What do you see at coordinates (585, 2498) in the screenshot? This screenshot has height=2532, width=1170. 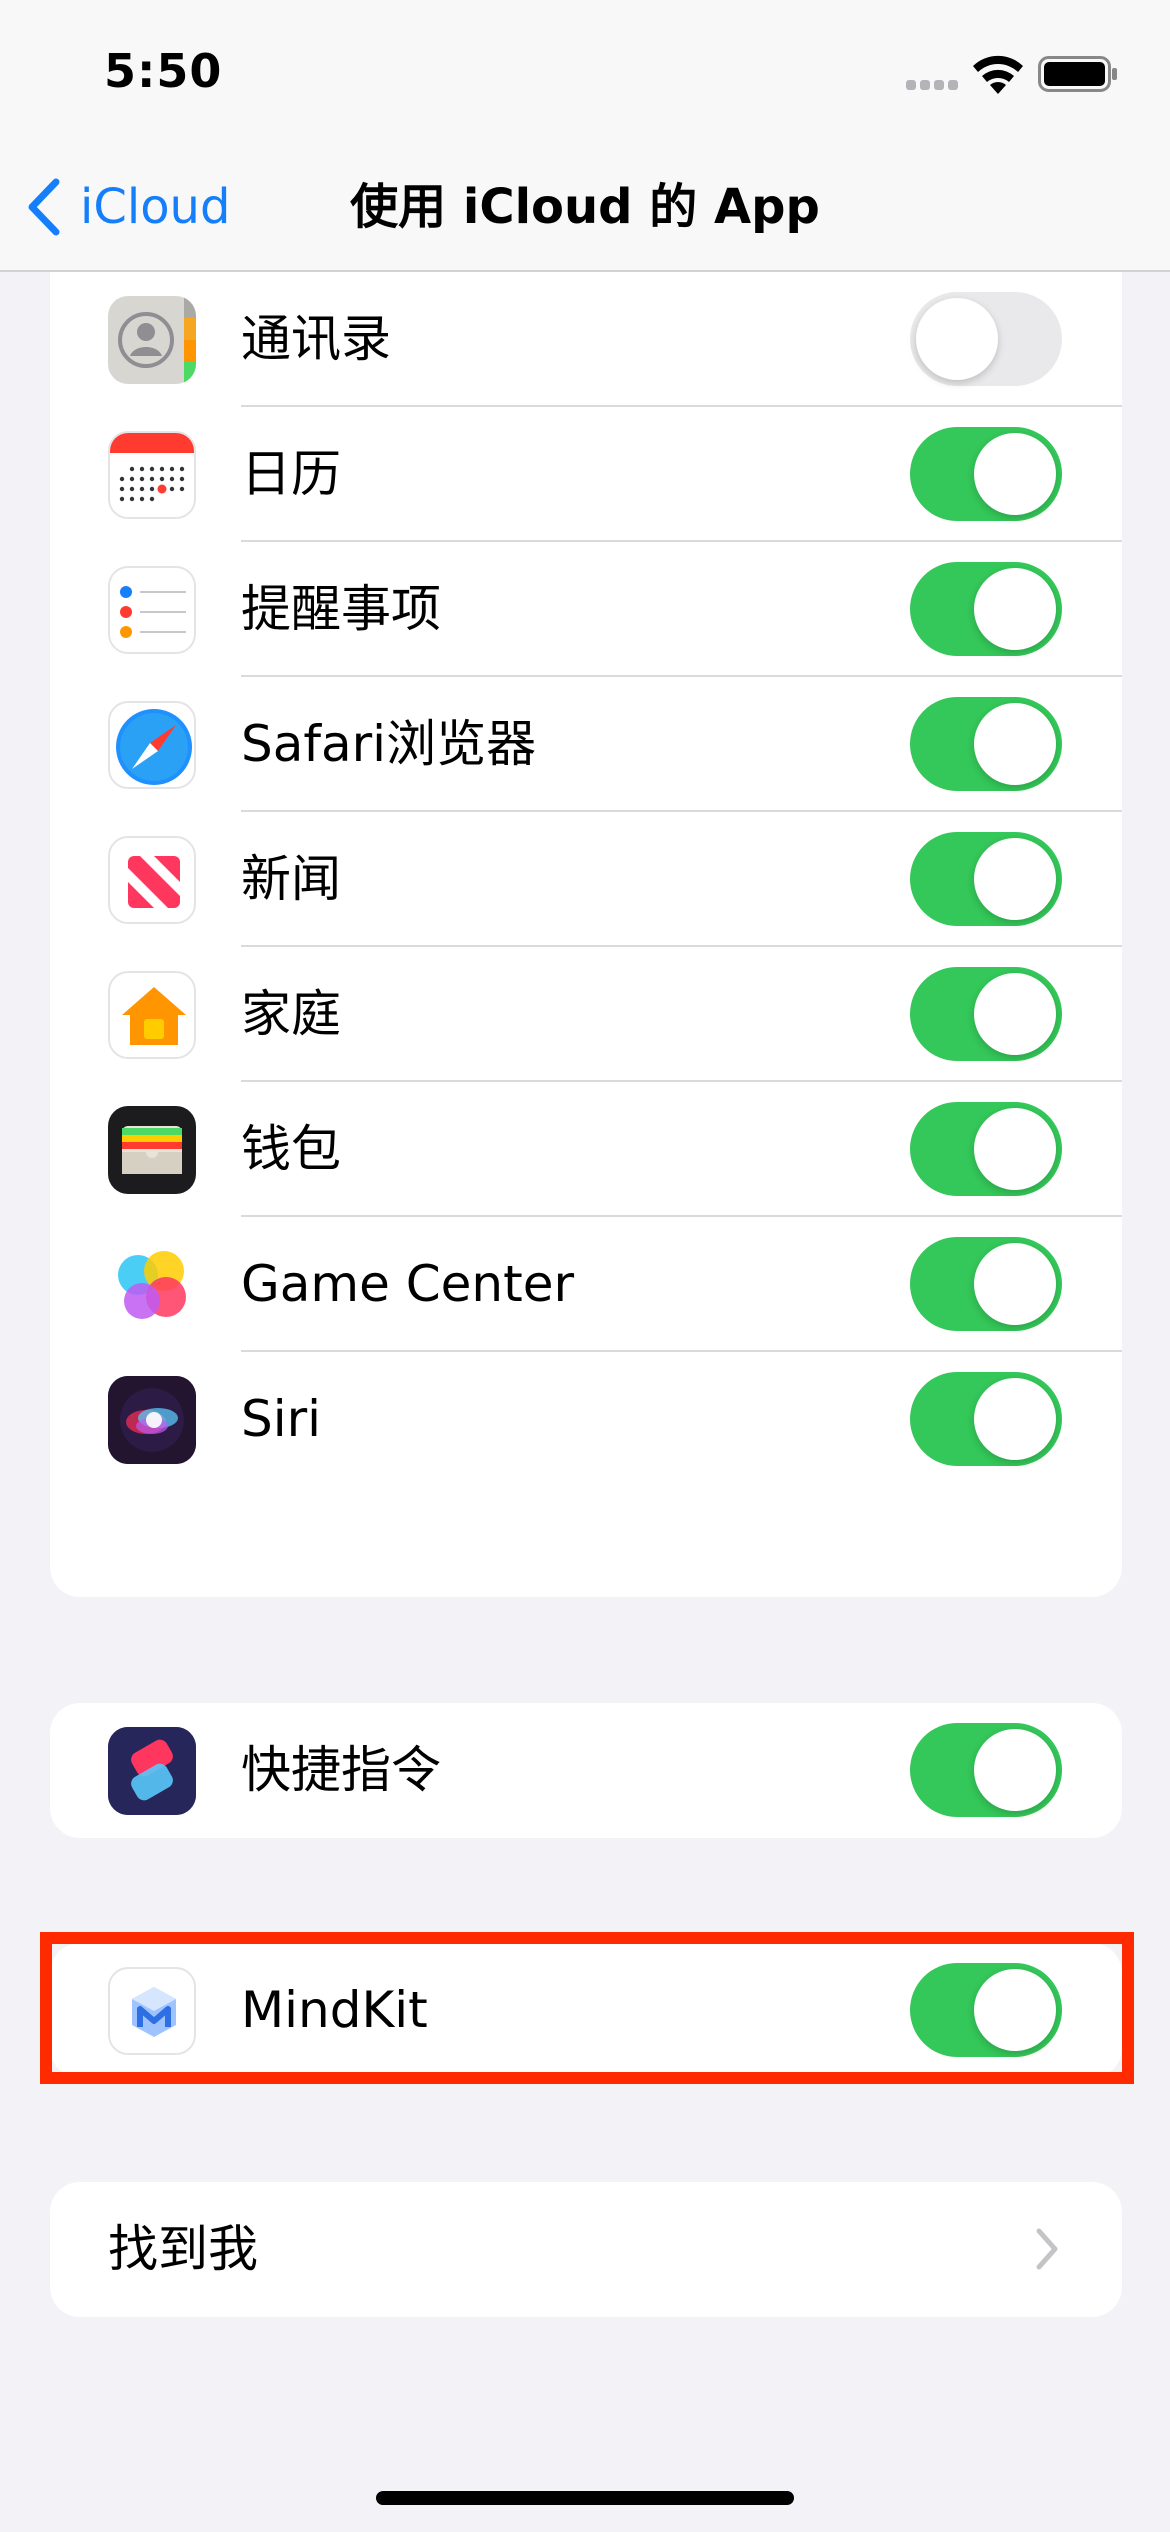 I see `home-indicator` at bounding box center [585, 2498].